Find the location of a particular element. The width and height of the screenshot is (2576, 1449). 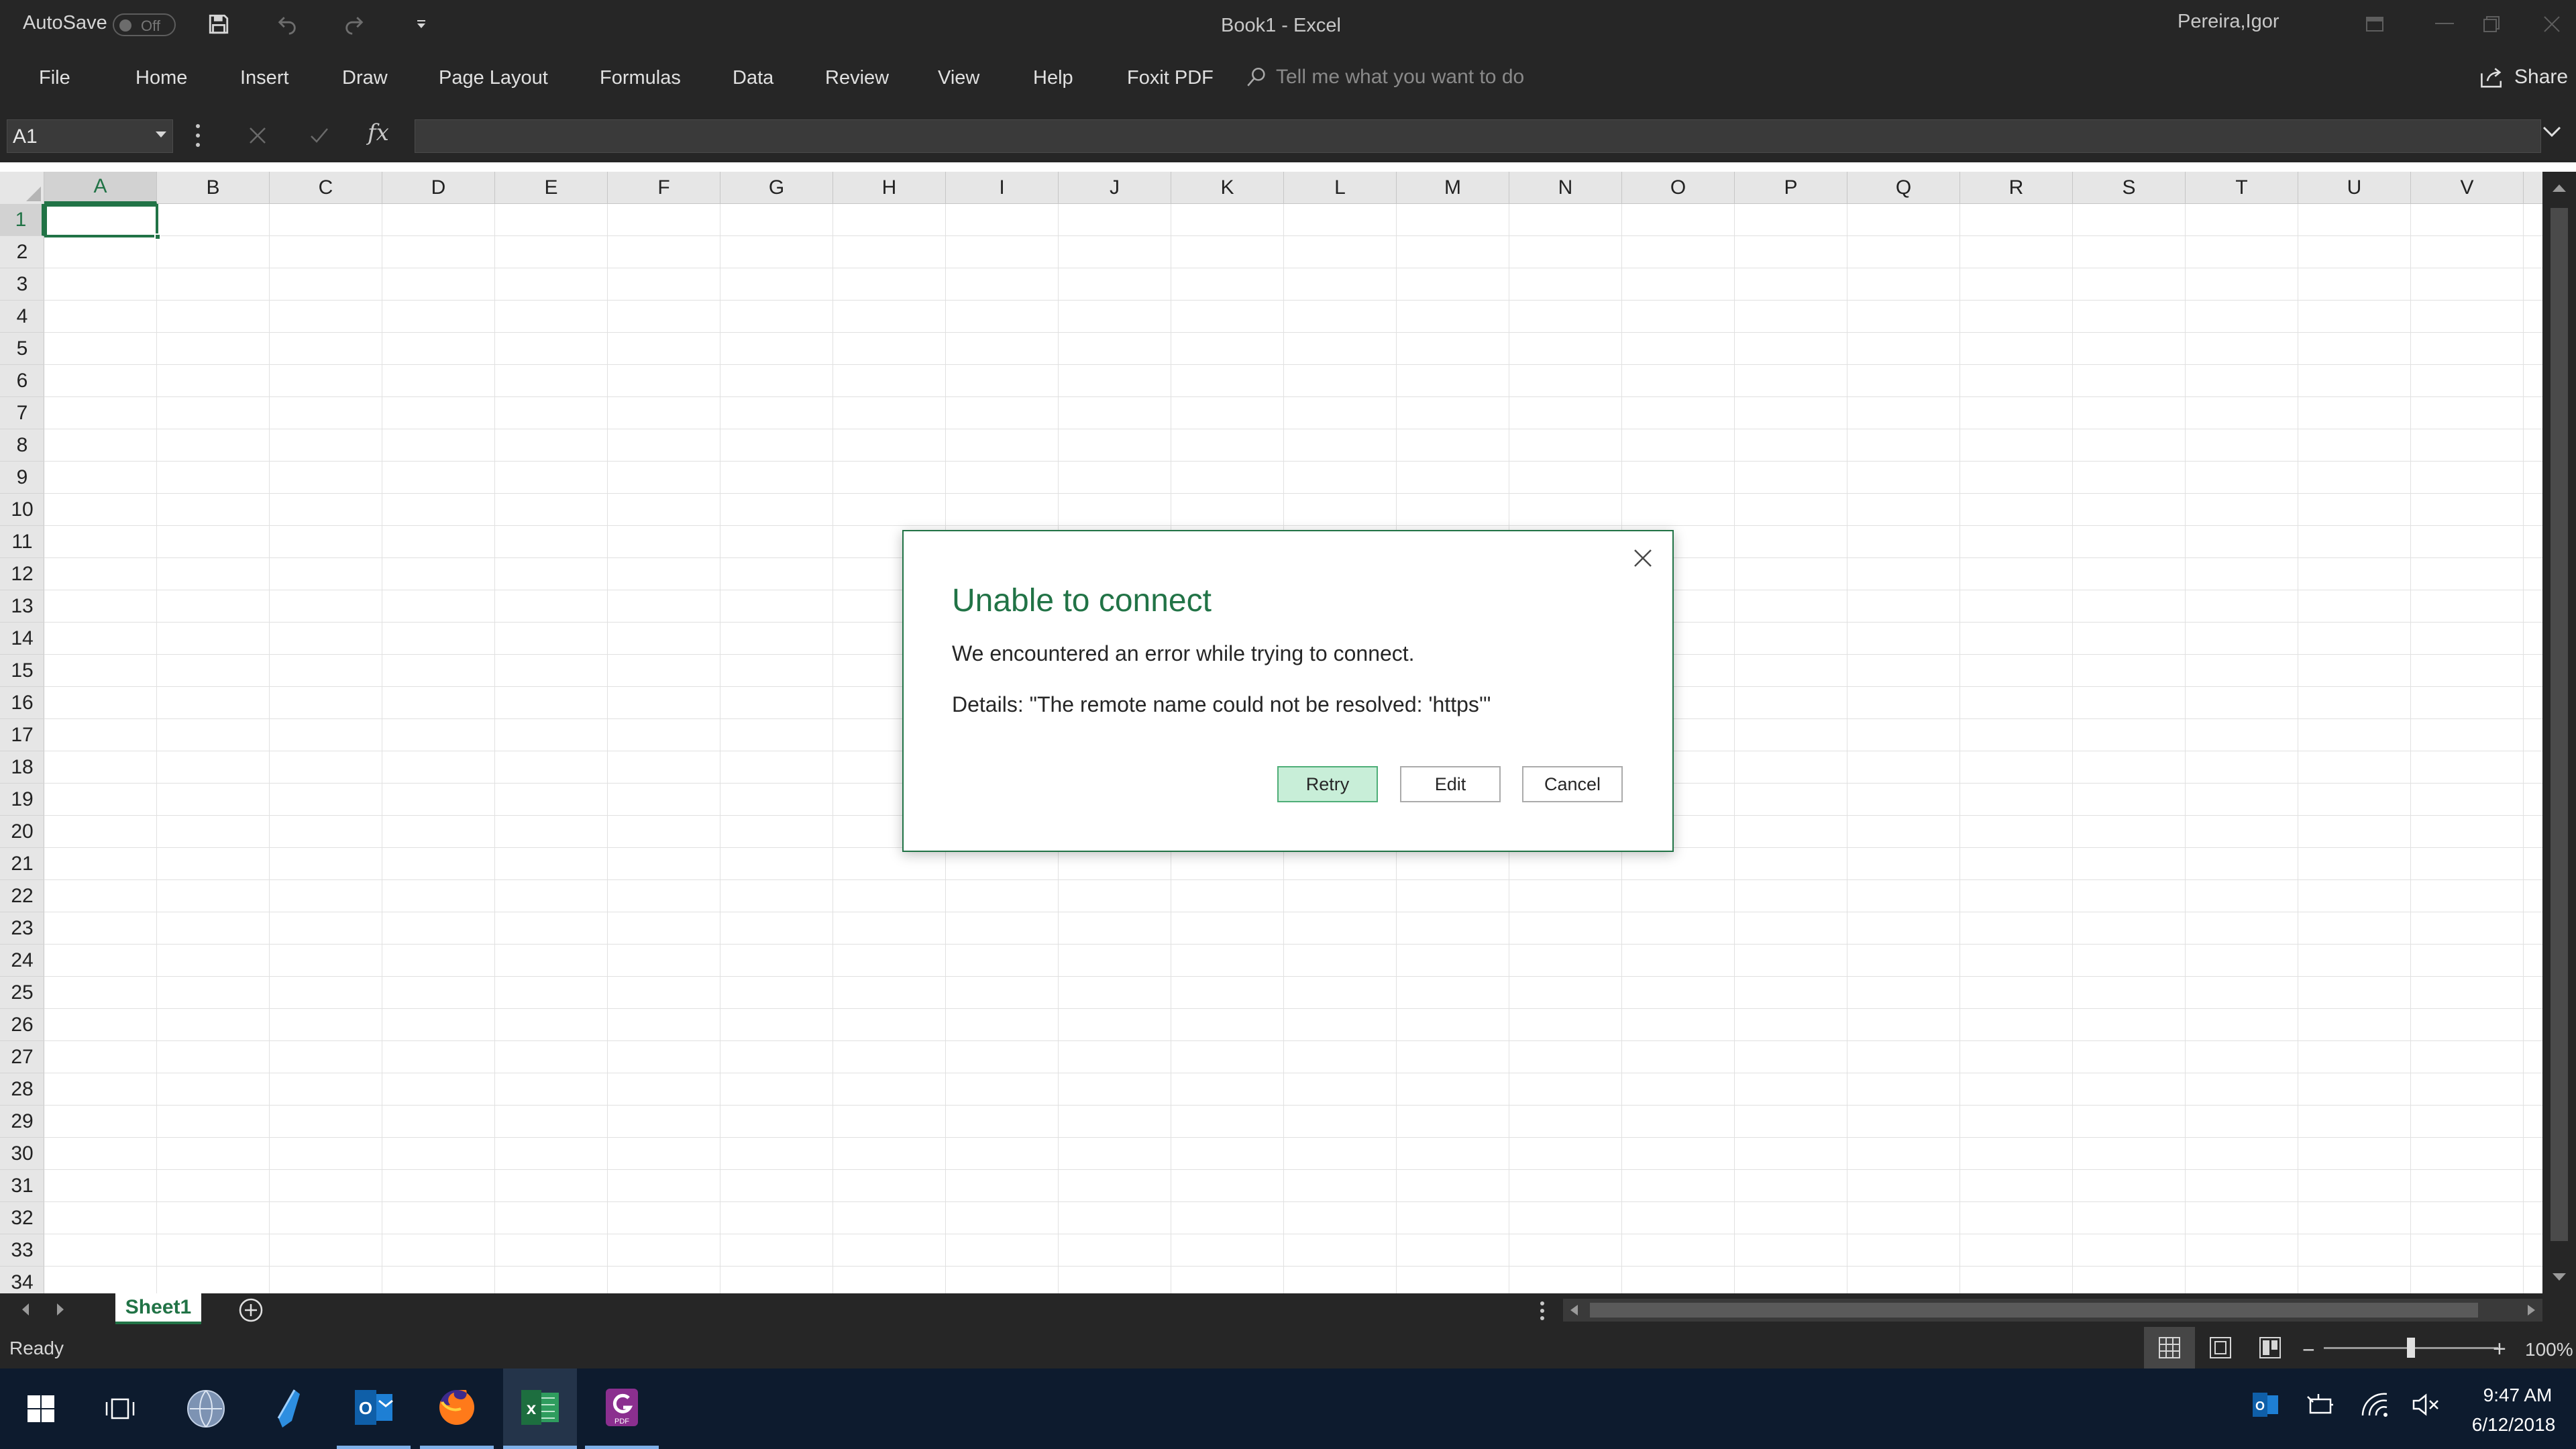

name-box: A1 is located at coordinates (90, 136).